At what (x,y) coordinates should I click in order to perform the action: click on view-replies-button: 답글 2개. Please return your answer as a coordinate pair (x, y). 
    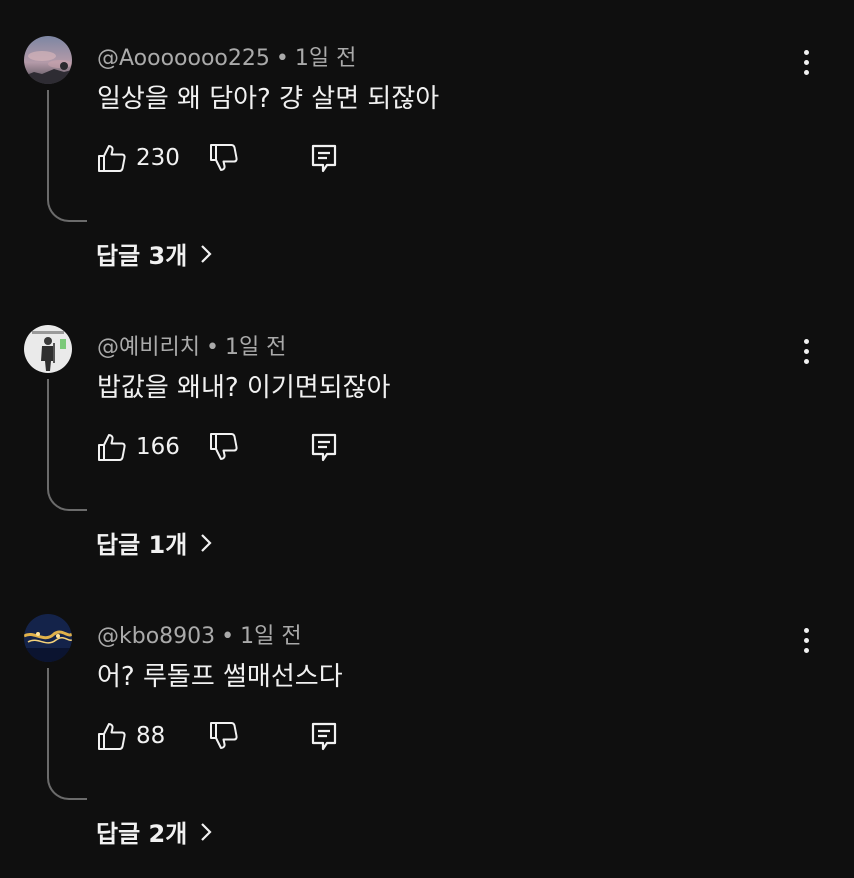
    Looking at the image, I should click on (154, 831).